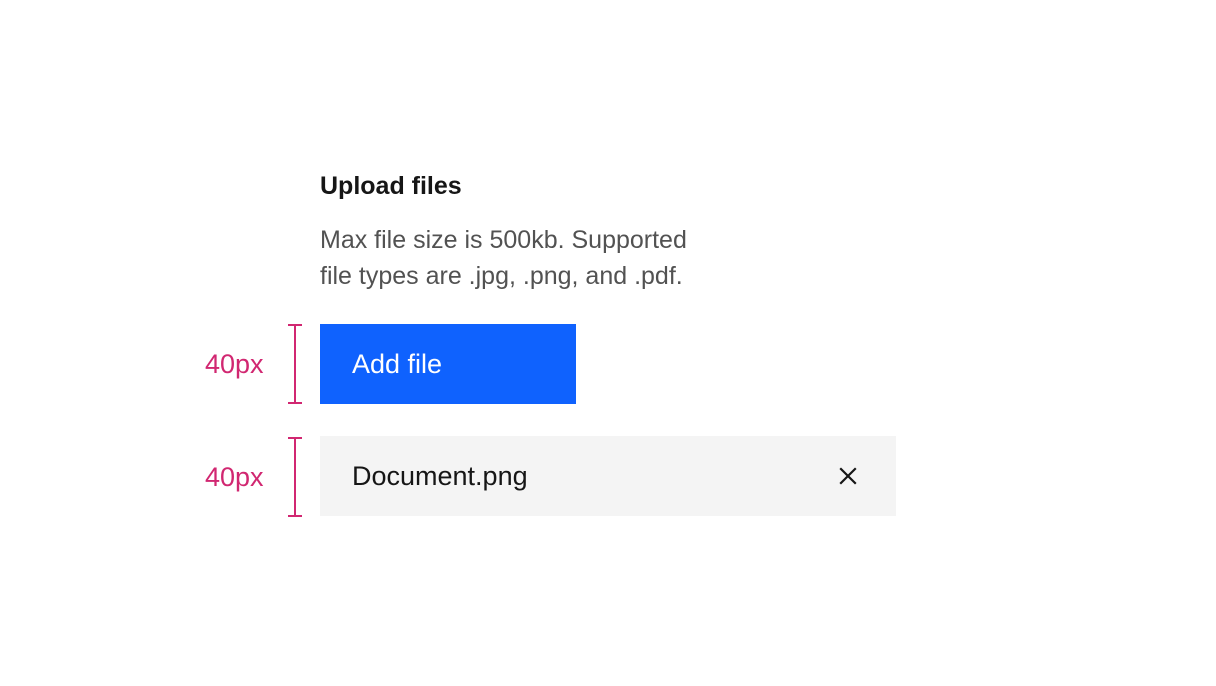 The image size is (1216, 686). What do you see at coordinates (503, 240) in the screenshot?
I see `description-line-1: Max file size is 500kb. Supported` at bounding box center [503, 240].